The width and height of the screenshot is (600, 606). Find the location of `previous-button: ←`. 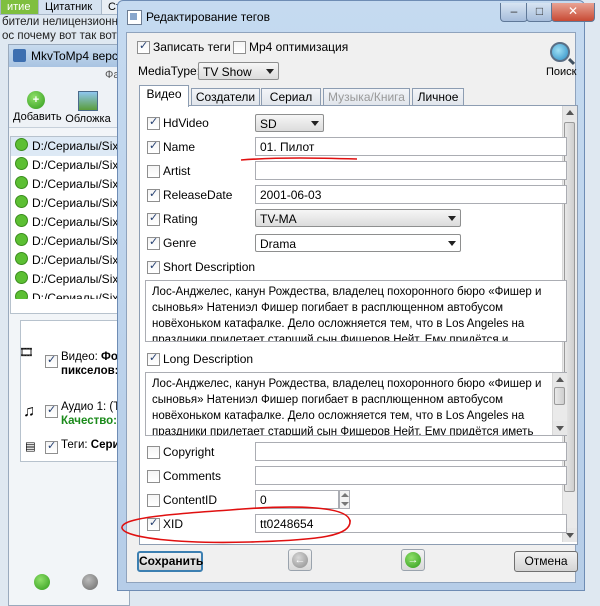

previous-button: ← is located at coordinates (300, 560).